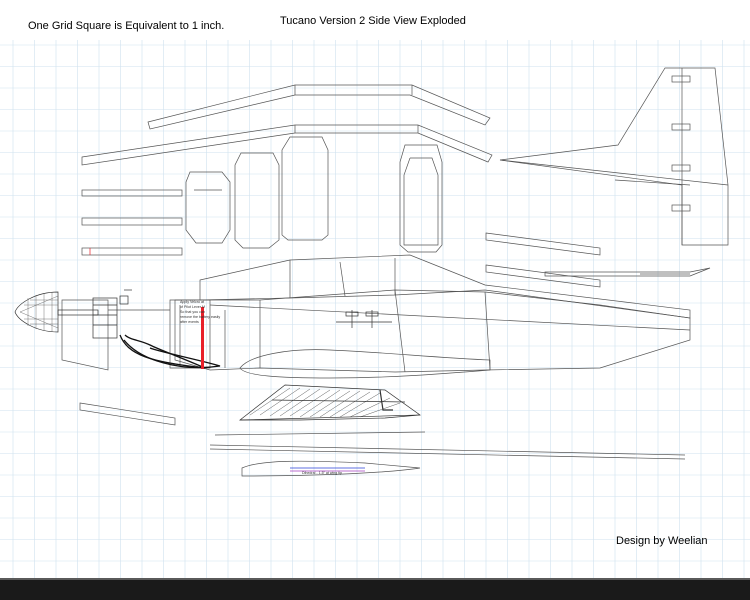  What do you see at coordinates (36, 312) in the screenshot?
I see `spinner` at bounding box center [36, 312].